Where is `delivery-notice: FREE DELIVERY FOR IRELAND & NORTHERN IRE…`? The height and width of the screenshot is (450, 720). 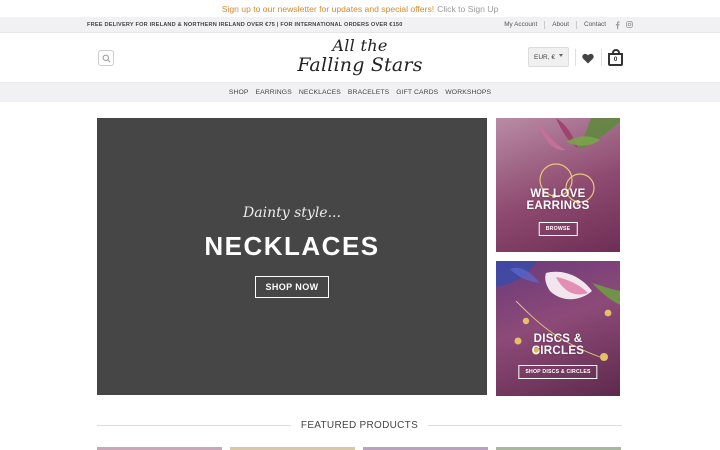
delivery-notice: FREE DELIVERY FOR IRELAND & NORTHERN IRE… is located at coordinates (245, 24).